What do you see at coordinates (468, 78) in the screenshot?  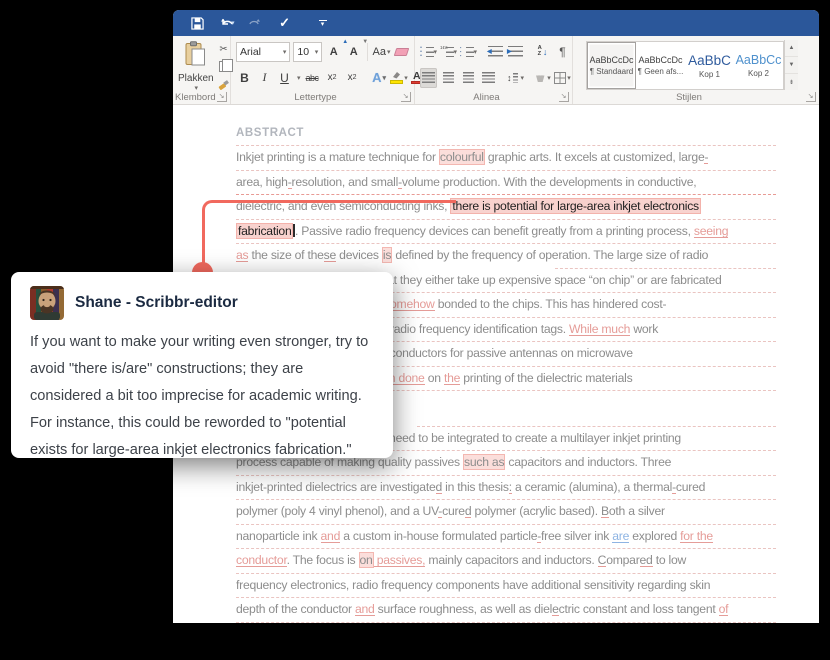 I see `align-right-button` at bounding box center [468, 78].